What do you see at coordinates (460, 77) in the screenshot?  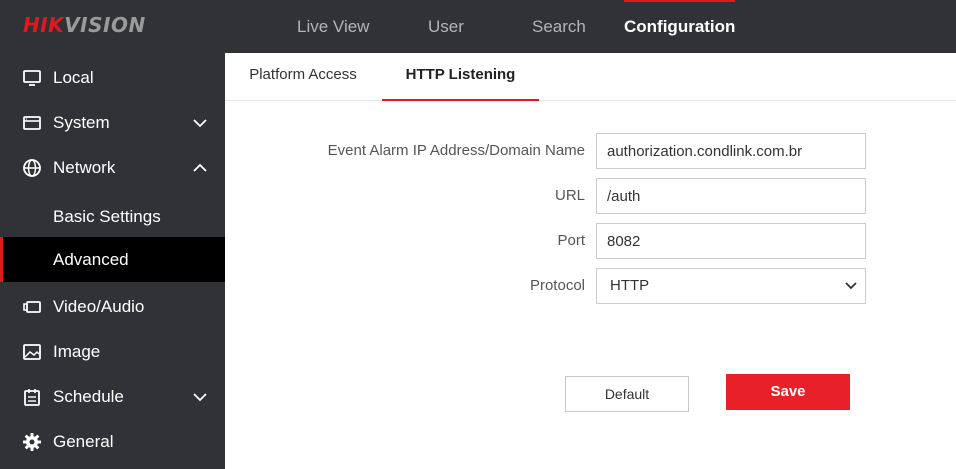 I see `tab-http-listening: HTTP Listening` at bounding box center [460, 77].